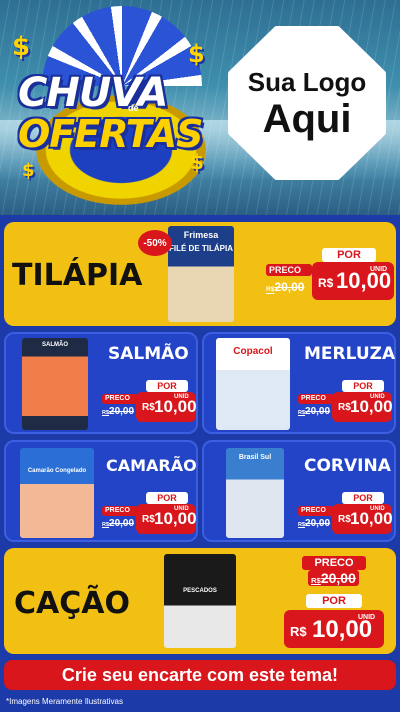 This screenshot has width=400, height=712. I want to click on product-image: Brasil Sul, so click(255, 493).